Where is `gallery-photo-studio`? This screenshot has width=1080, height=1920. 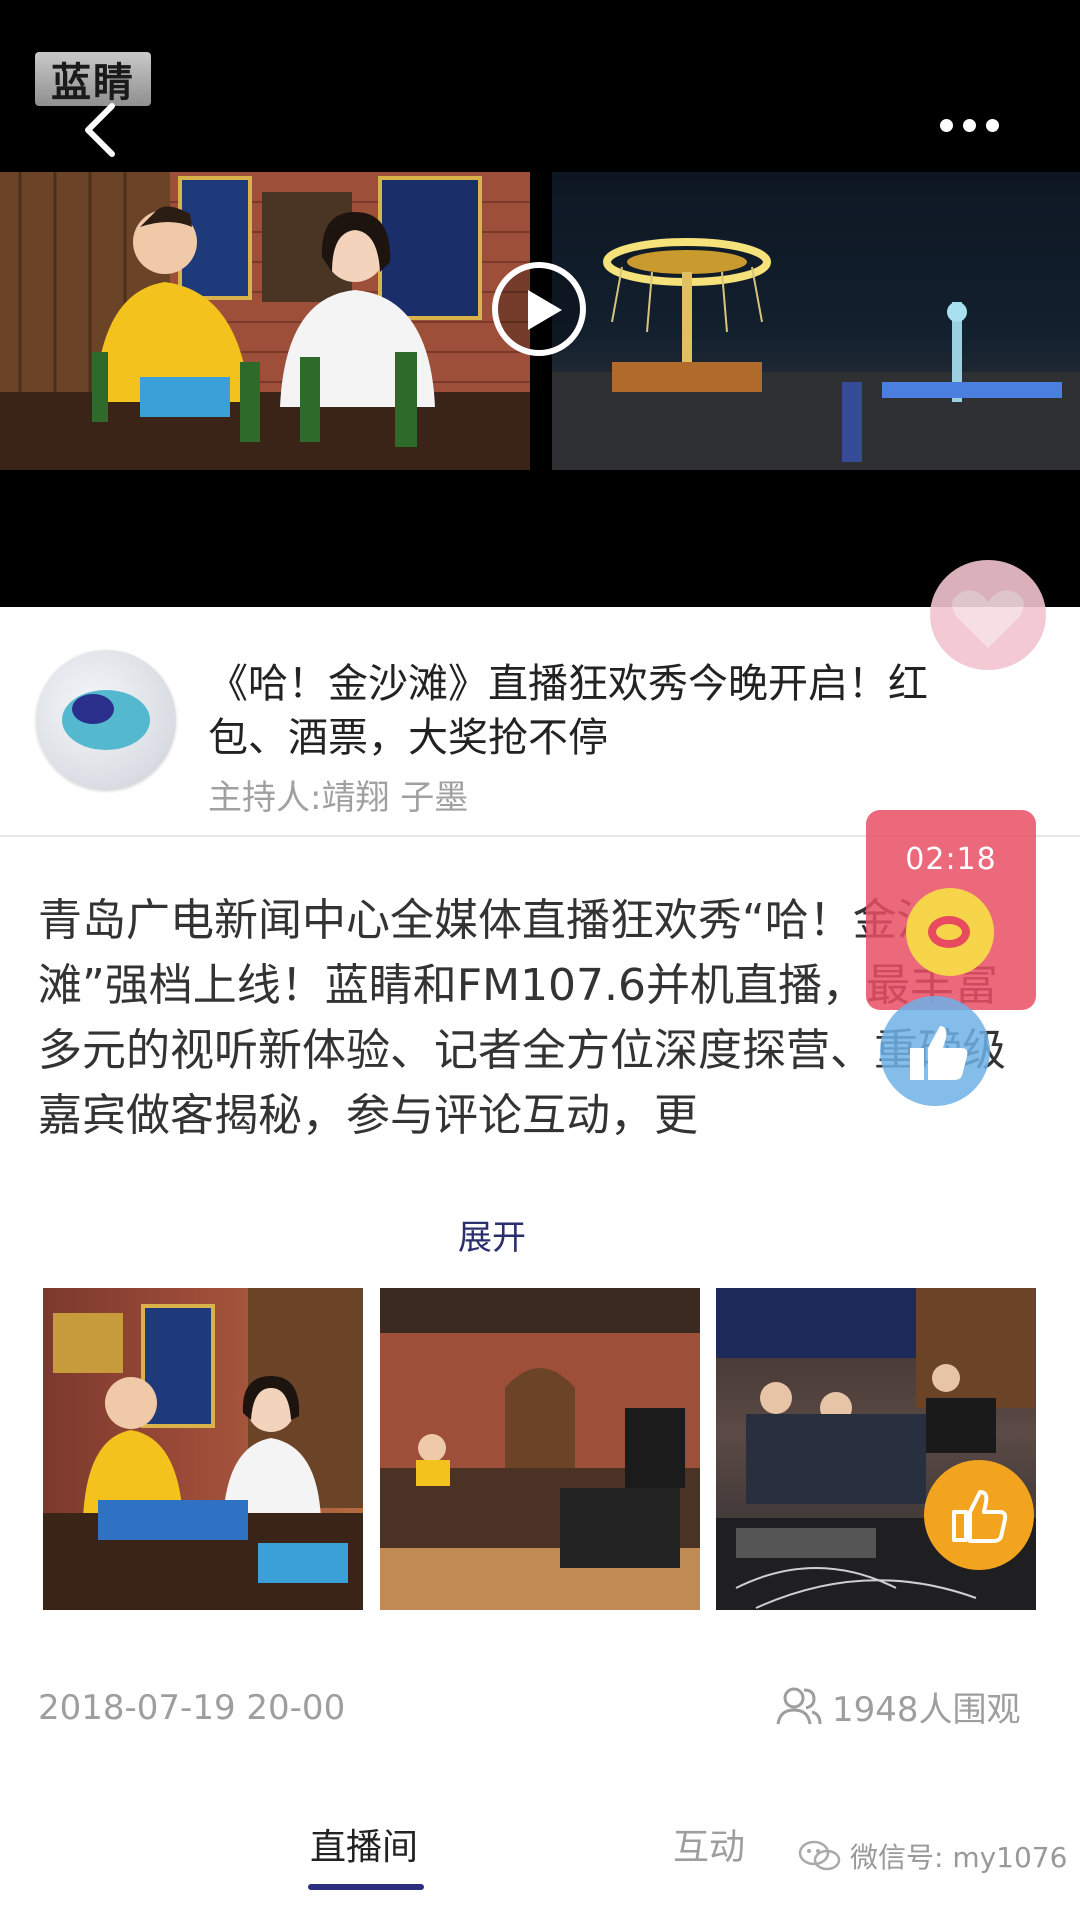 gallery-photo-studio is located at coordinates (540, 1449).